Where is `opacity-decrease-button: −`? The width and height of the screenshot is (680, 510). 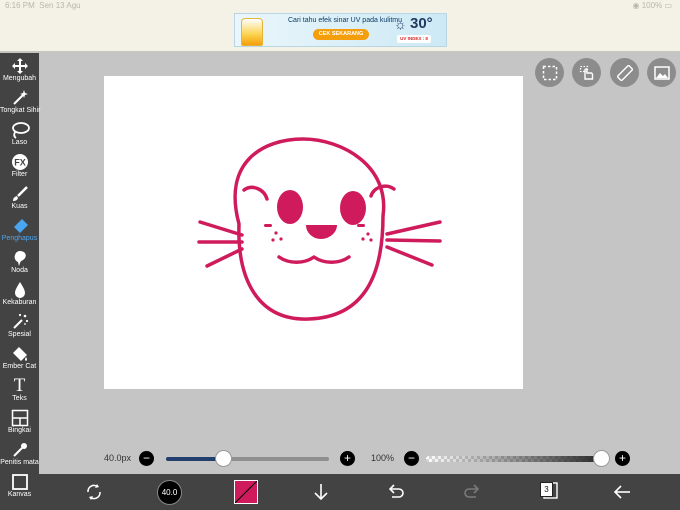 opacity-decrease-button: − is located at coordinates (411, 458).